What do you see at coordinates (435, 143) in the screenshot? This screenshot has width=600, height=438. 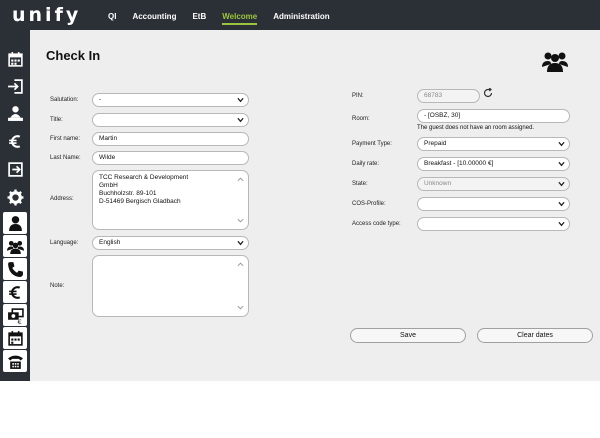 I see `payment-type-value: Prepaid` at bounding box center [435, 143].